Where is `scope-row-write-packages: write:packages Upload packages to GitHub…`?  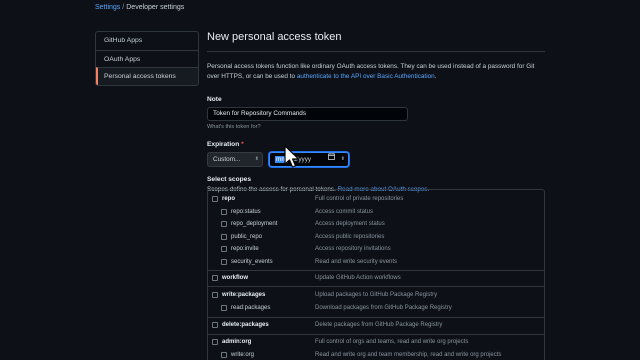
scope-row-write-packages: write:packages Upload packages to GitHub… is located at coordinates (376, 295).